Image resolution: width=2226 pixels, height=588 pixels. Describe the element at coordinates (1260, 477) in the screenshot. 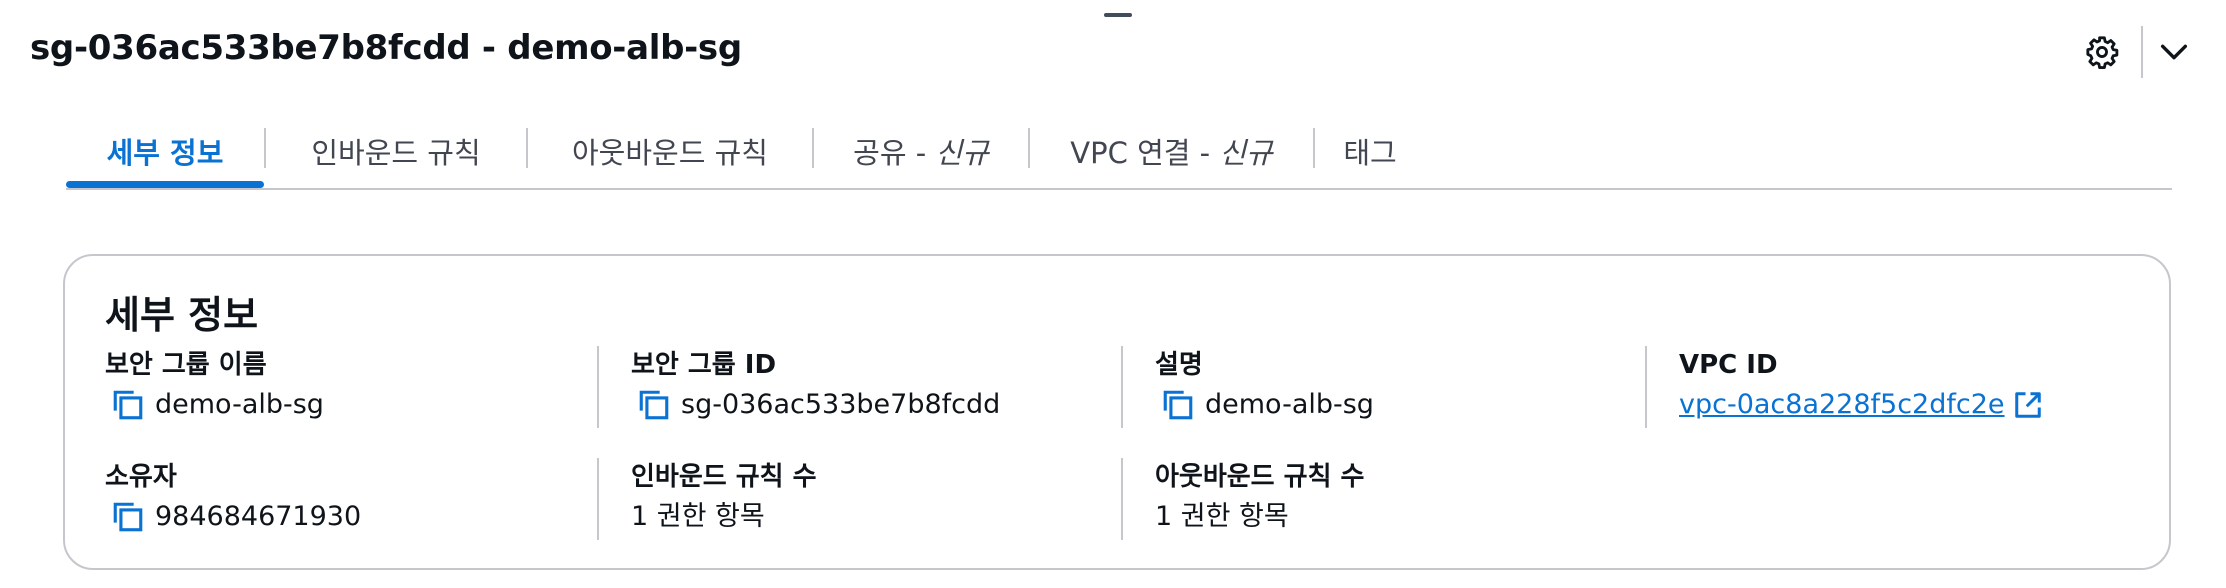

I see `outbound-count-label: 아웃바운드 규칙 수` at that location.